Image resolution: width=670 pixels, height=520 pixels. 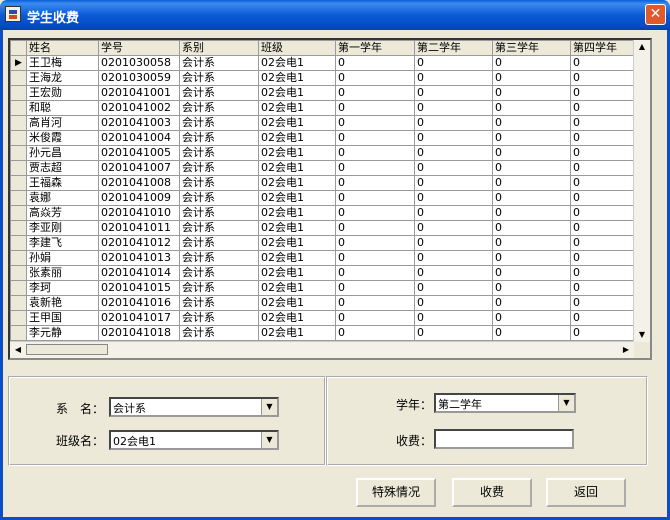 I want to click on table-cell: 王宏勋, so click(x=62, y=93).